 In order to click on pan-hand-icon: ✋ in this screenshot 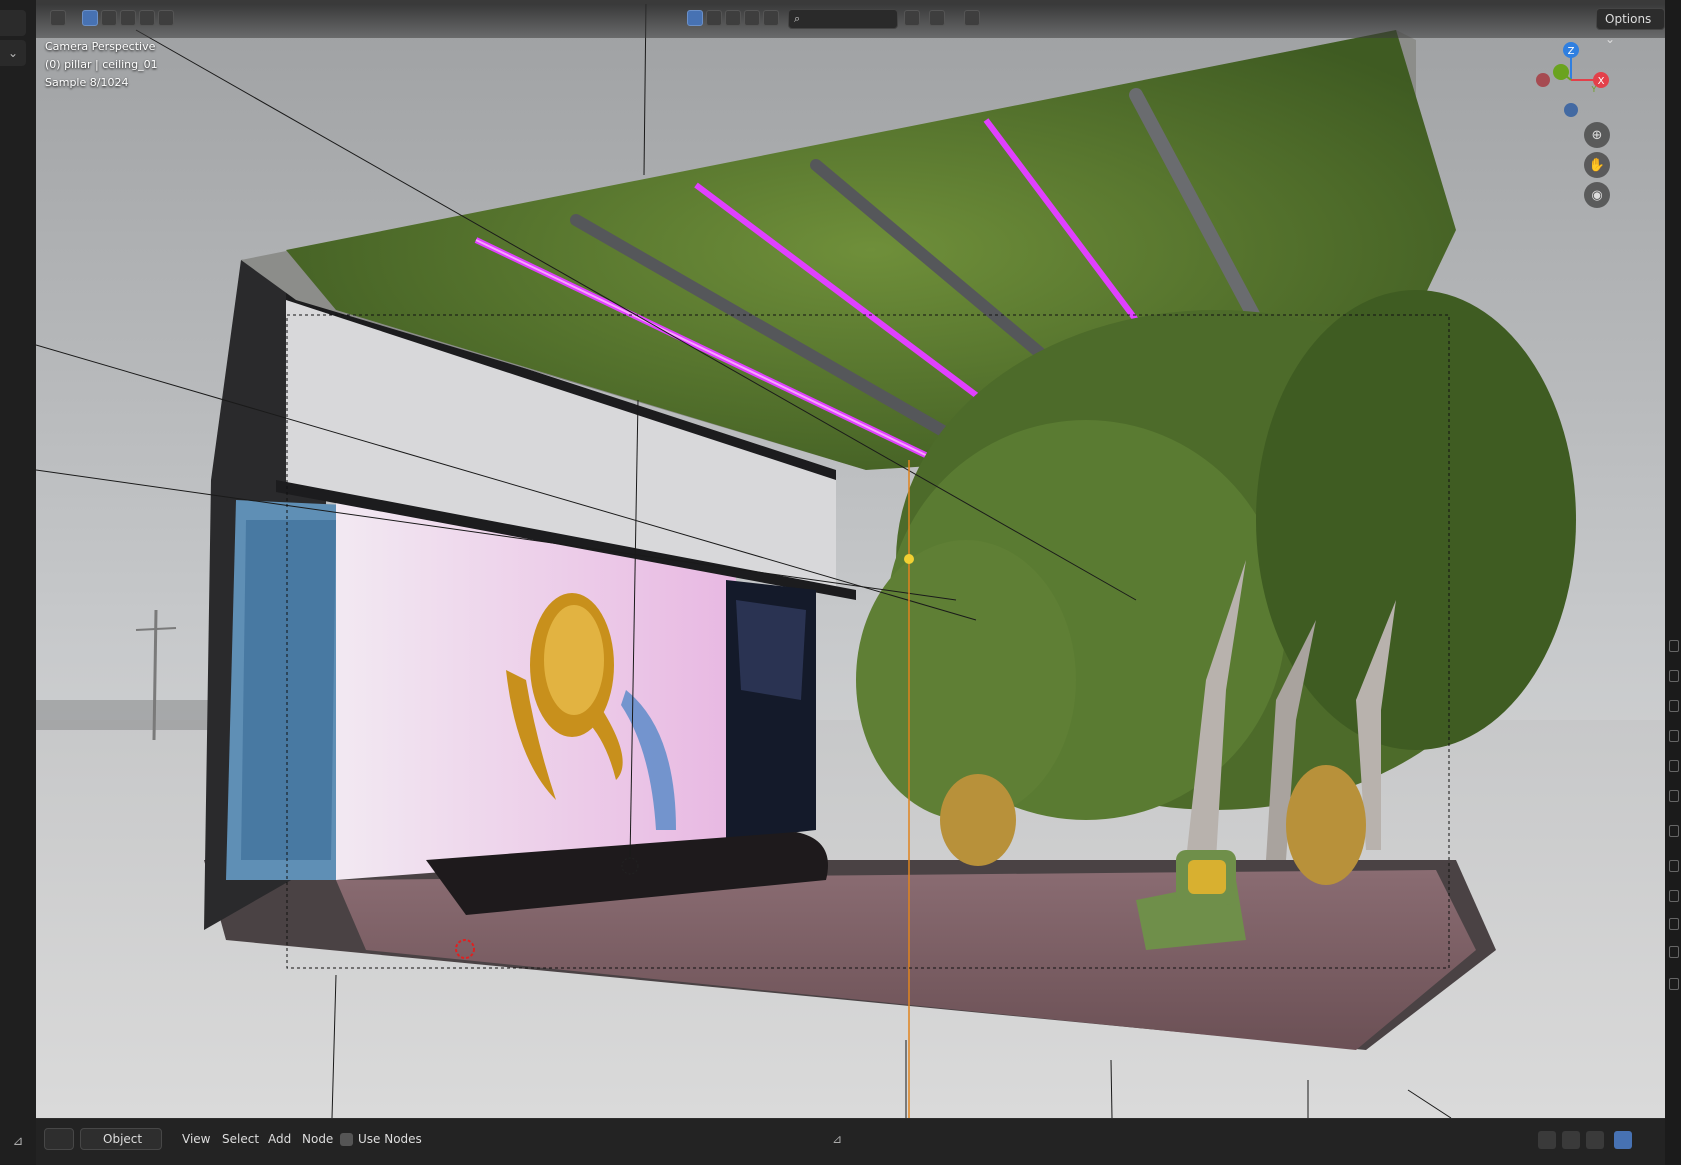, I will do `click(1597, 165)`.